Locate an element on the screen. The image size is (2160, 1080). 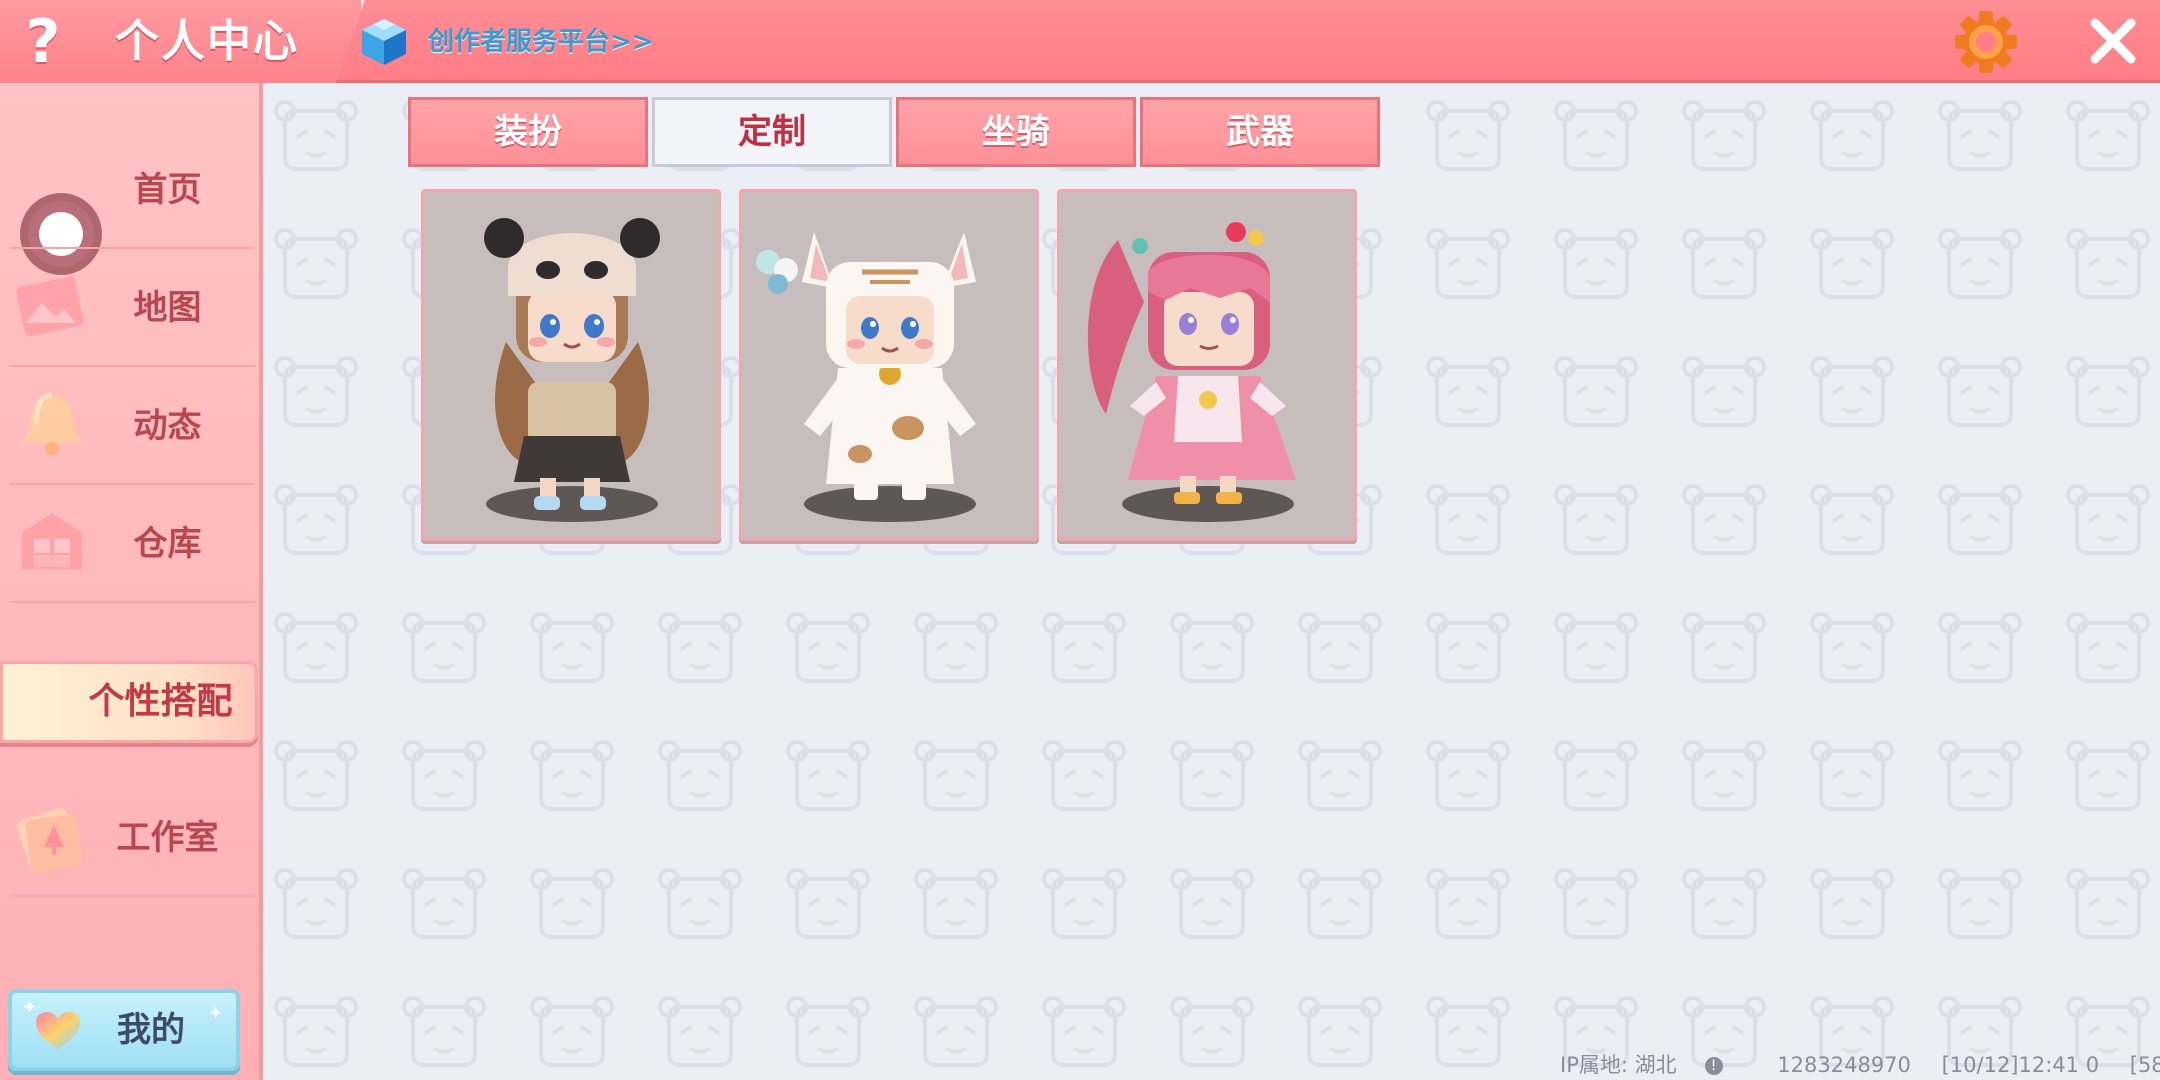
sidebar-item-label: 地图 is located at coordinates (167, 308).